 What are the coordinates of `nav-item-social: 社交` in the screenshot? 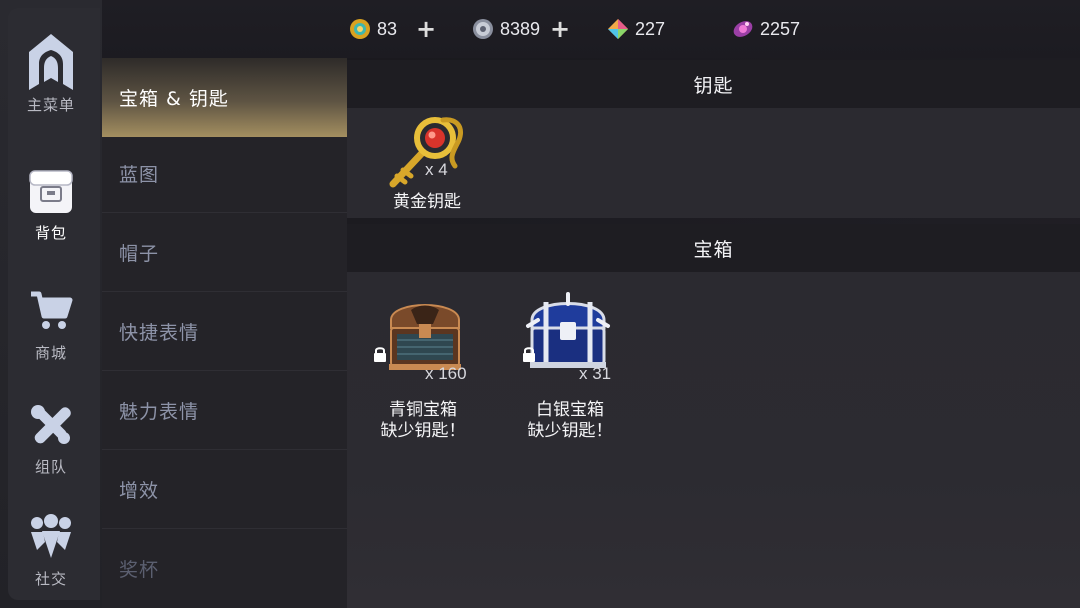 It's located at (51, 559).